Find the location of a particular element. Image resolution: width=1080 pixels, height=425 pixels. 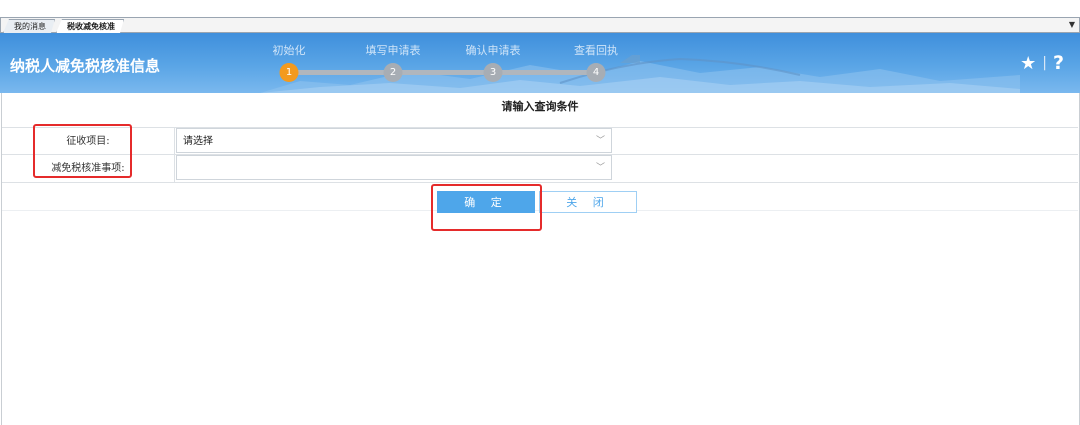

help-icon: ? is located at coordinates (1058, 63).